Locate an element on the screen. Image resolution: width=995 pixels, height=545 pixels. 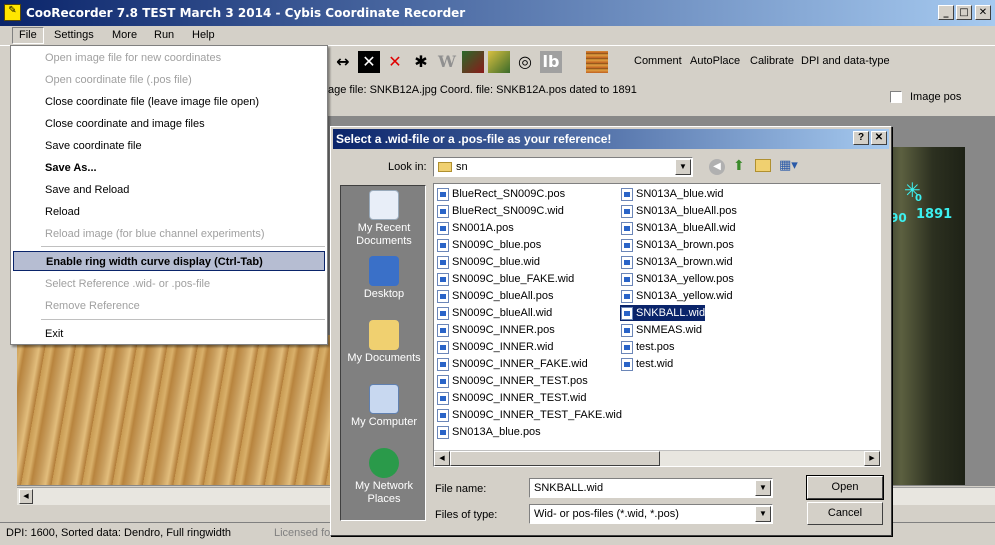
file-list-item: SN009C_blue.wid is located at coordinates (488, 262).